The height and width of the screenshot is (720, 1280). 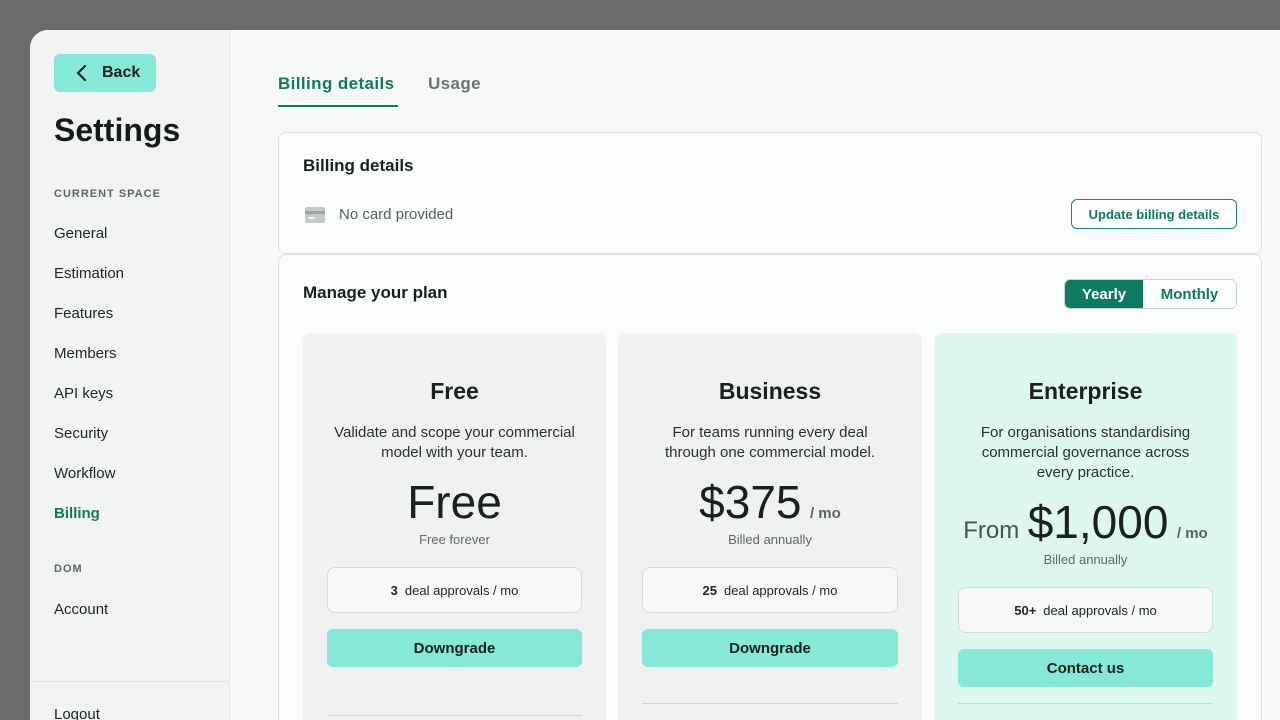 I want to click on plan-price: $375 / mo, so click(x=770, y=502).